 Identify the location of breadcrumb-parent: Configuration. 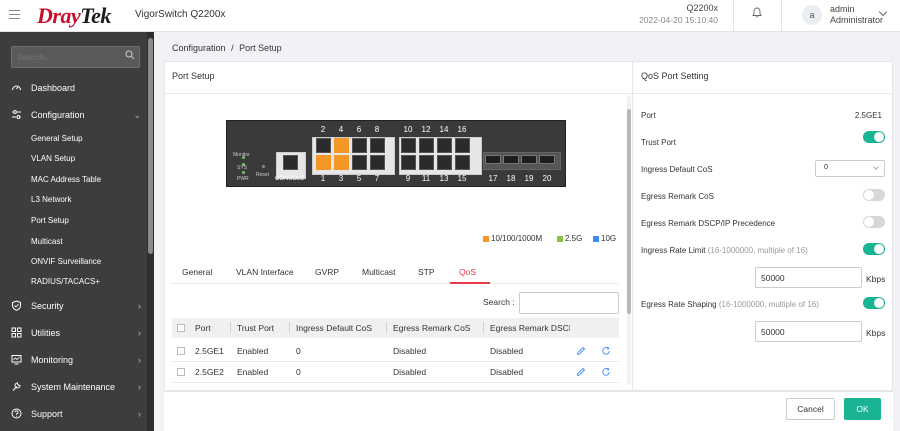
(199, 48).